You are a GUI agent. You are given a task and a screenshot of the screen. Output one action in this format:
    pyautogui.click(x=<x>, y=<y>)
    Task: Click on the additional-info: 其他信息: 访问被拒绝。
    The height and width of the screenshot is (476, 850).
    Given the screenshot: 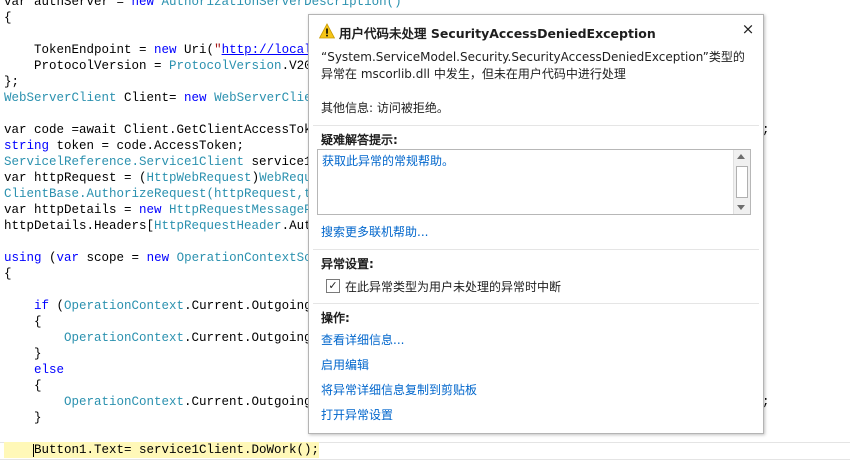 What is the action you would take?
    pyautogui.click(x=385, y=108)
    